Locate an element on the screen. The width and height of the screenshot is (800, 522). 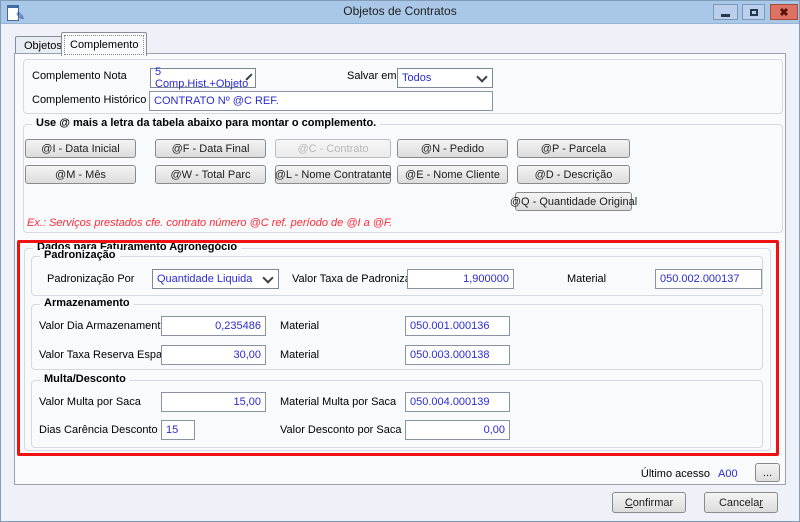
complemento-nota-select: 5 Comp.Hist.+Objeto is located at coordinates (203, 78).